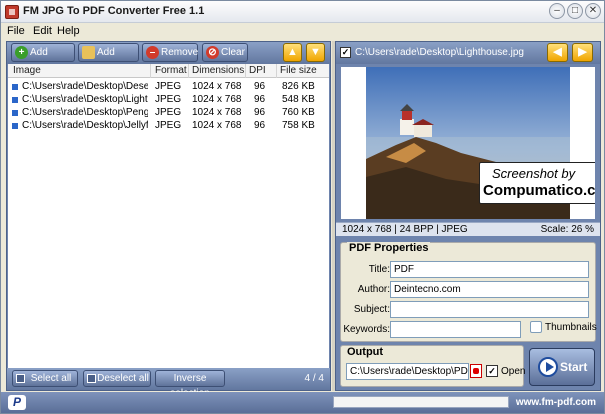 The width and height of the screenshot is (605, 414). Describe the element at coordinates (489, 269) in the screenshot. I see `title-field: PDF` at that location.